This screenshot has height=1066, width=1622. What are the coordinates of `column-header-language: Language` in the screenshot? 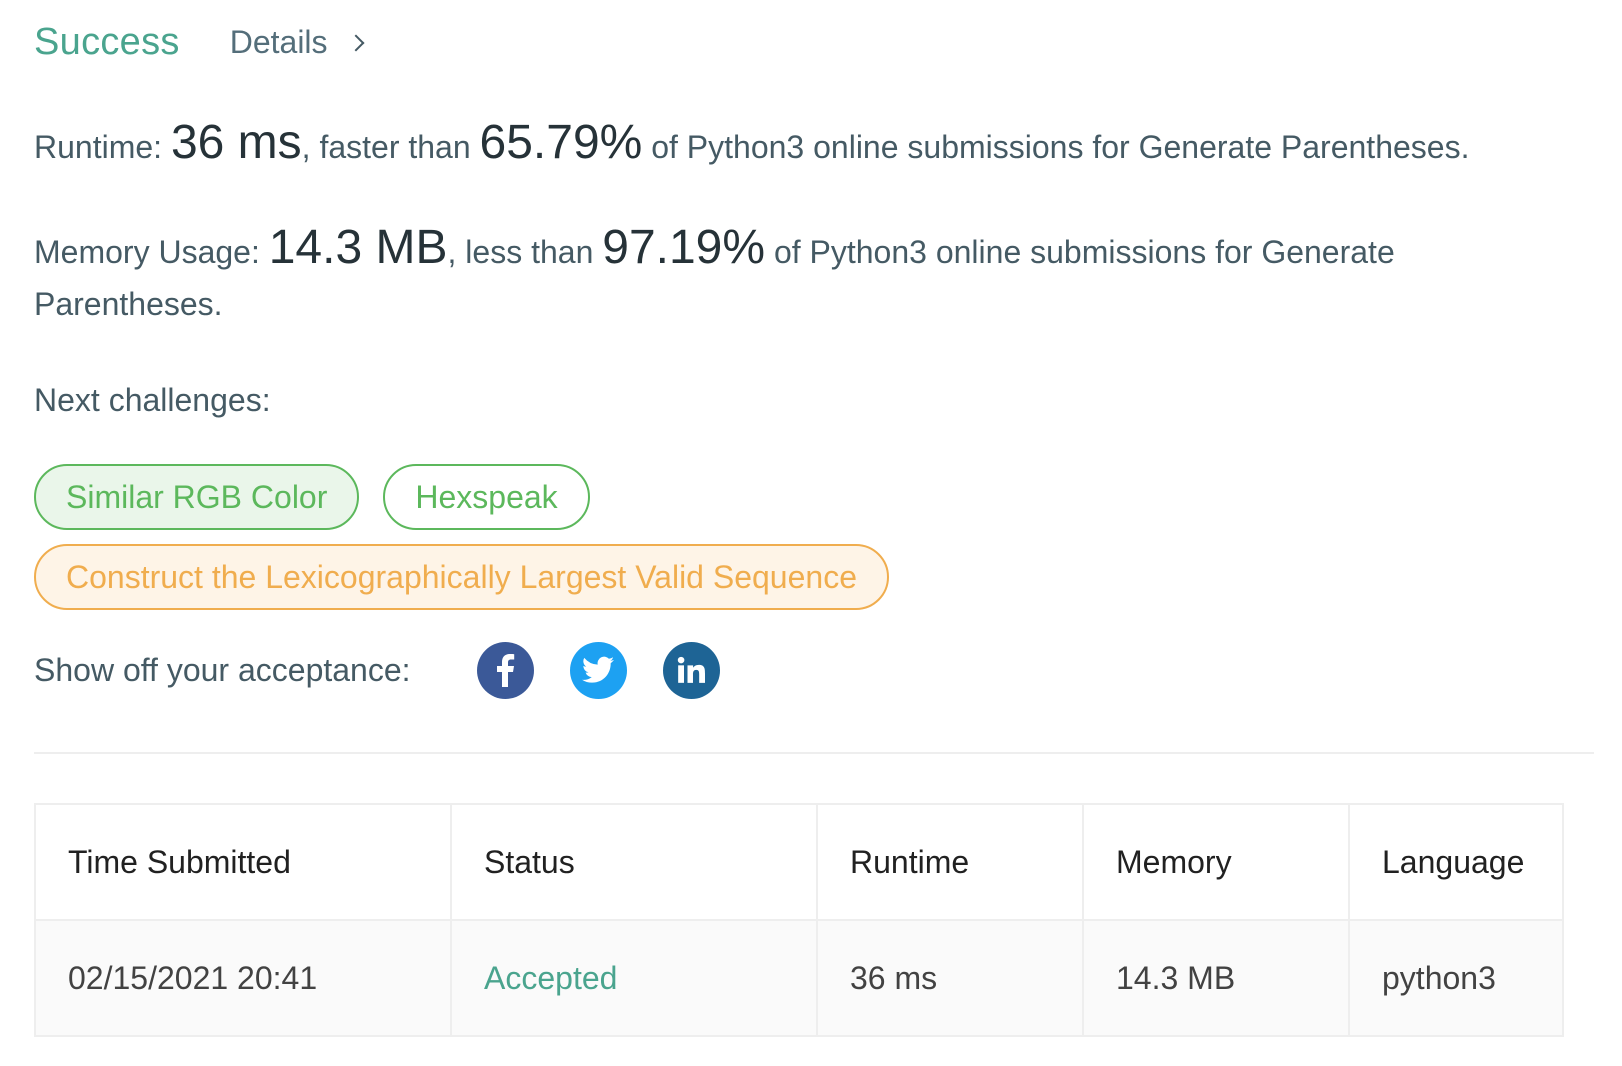 It's located at (1456, 862).